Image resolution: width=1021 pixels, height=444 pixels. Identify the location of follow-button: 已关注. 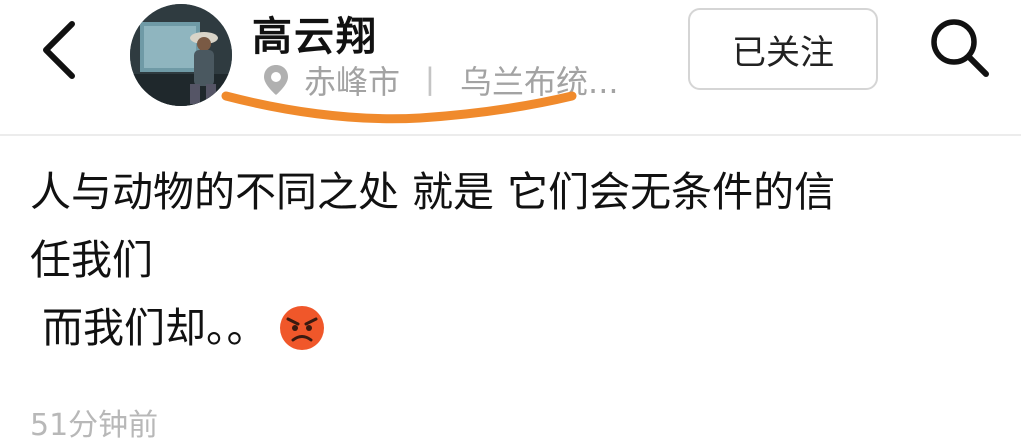
(783, 49).